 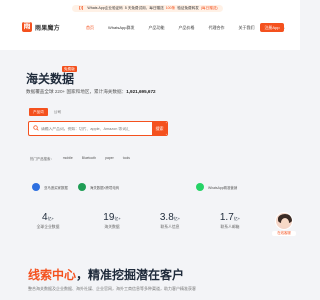 What do you see at coordinates (68, 158) in the screenshot?
I see `hot-tag: mobile` at bounding box center [68, 158].